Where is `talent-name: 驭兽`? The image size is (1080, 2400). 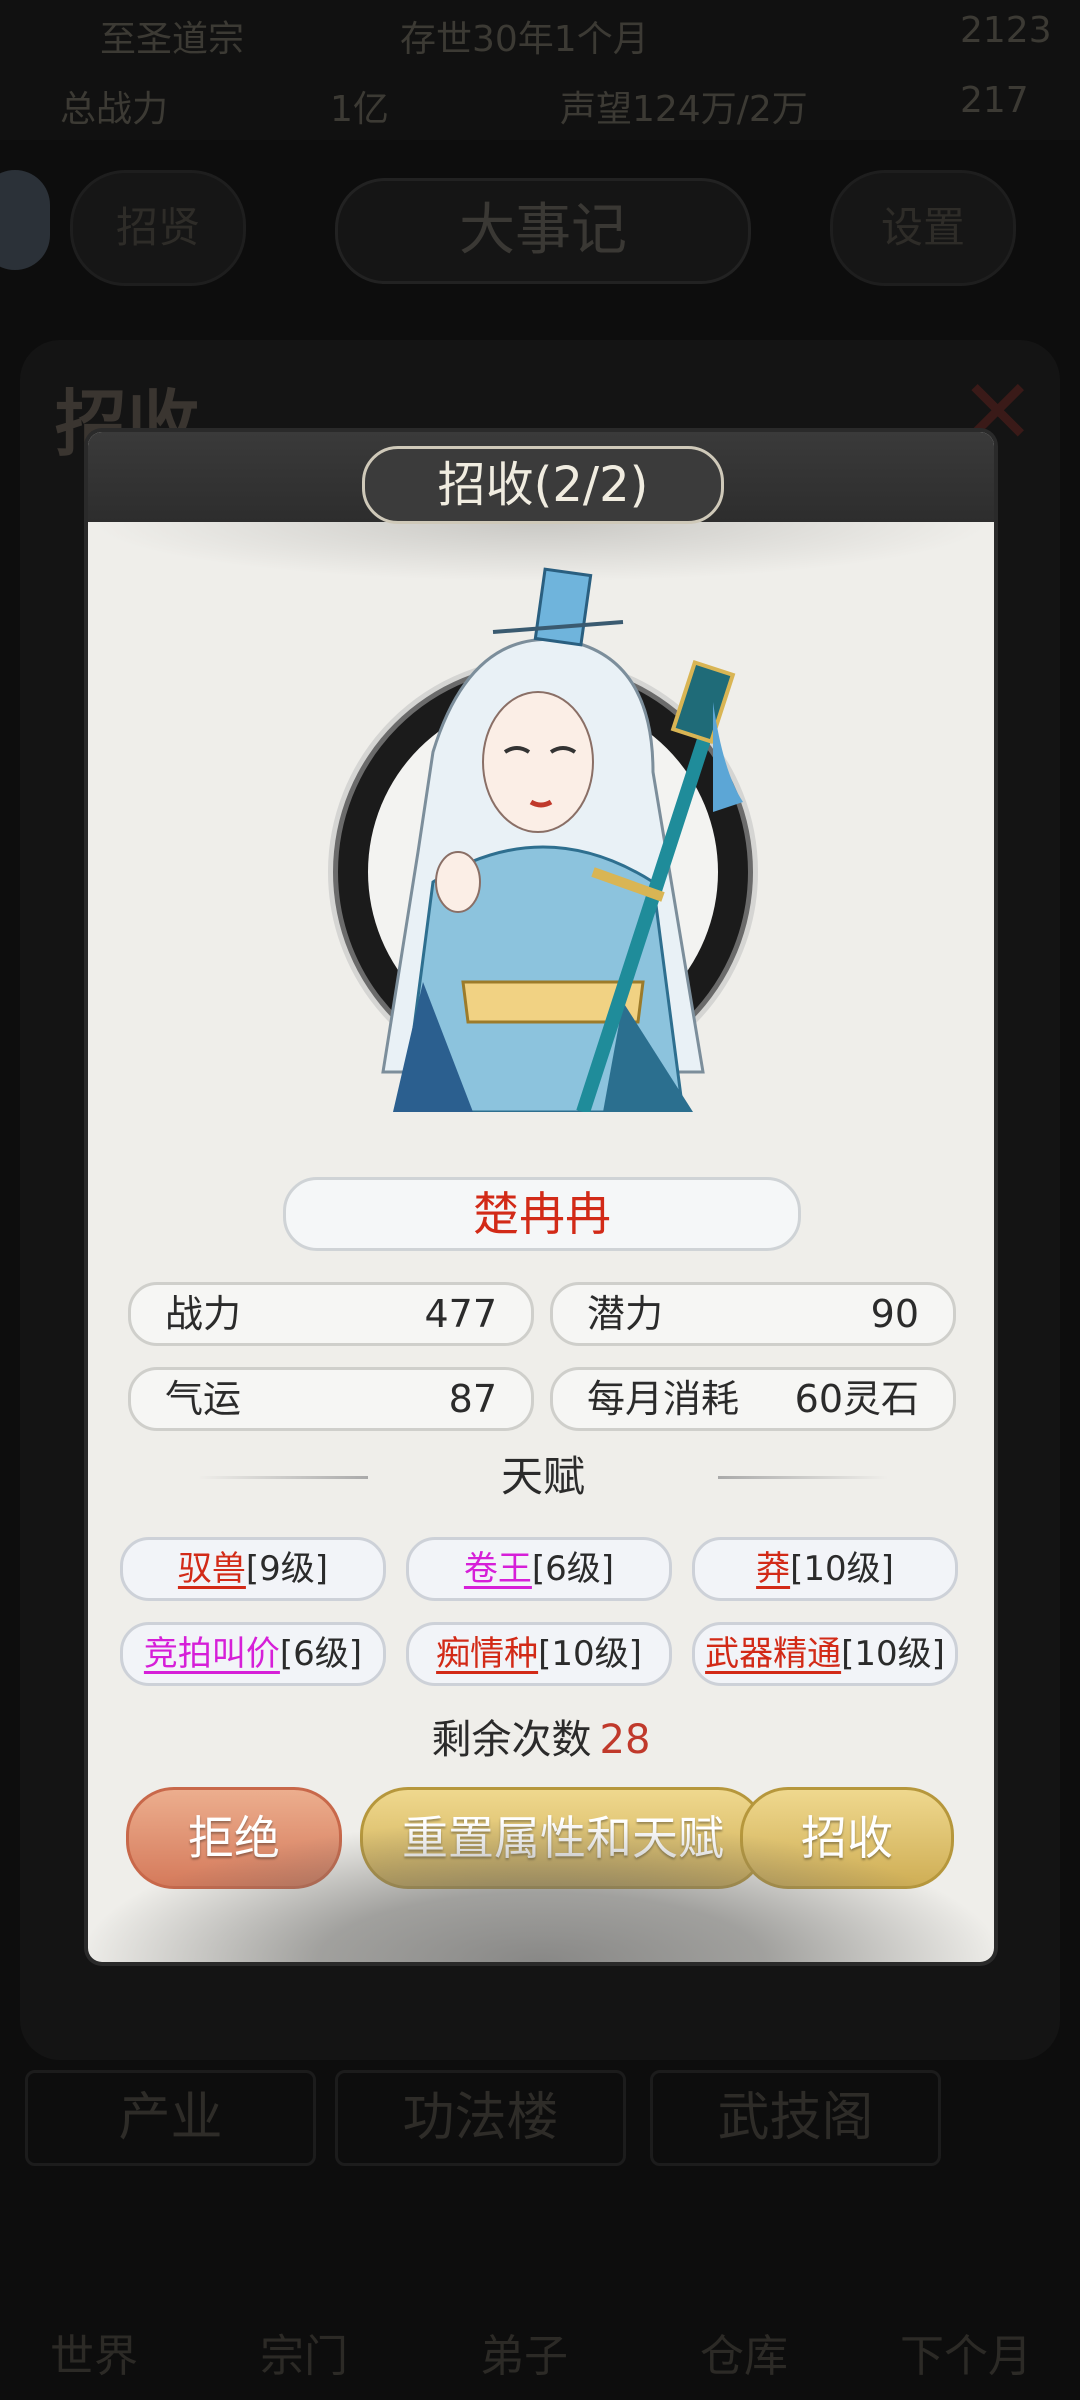 talent-name: 驭兽 is located at coordinates (211, 1569).